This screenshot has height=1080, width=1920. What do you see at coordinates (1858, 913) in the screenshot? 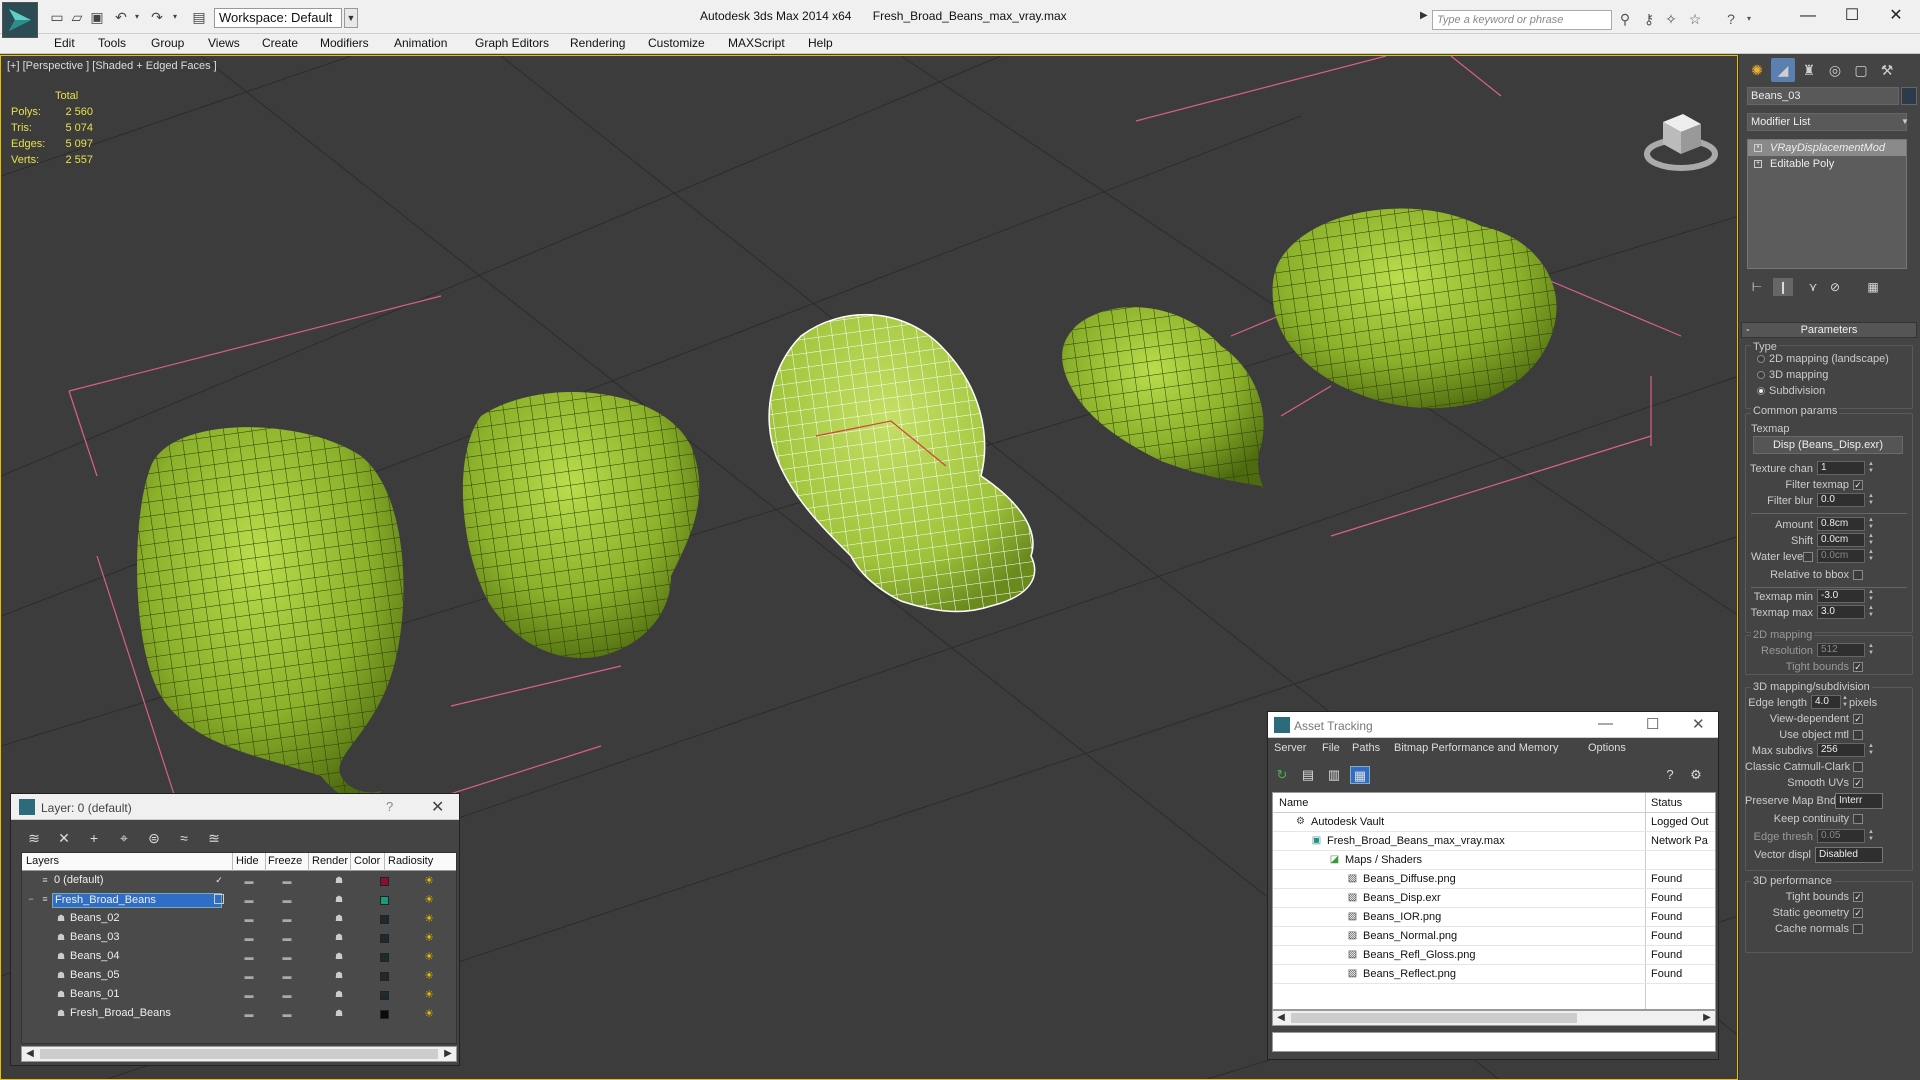
I see `static-geometry-checkbox: ✓` at bounding box center [1858, 913].